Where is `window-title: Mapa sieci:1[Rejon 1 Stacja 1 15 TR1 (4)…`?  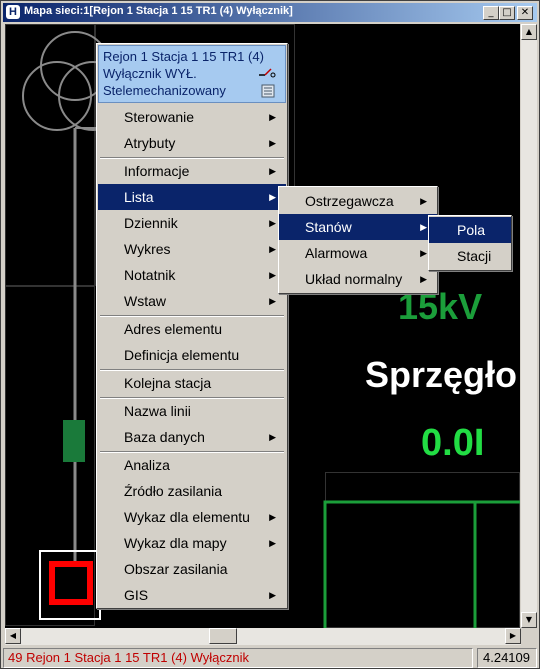 window-title: Mapa sieci:1[Rejon 1 Stacja 1 15 TR1 (4)… is located at coordinates (158, 11).